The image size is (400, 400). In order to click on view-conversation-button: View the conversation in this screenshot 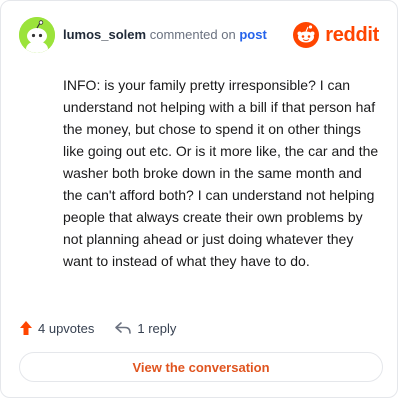, I will do `click(201, 367)`.